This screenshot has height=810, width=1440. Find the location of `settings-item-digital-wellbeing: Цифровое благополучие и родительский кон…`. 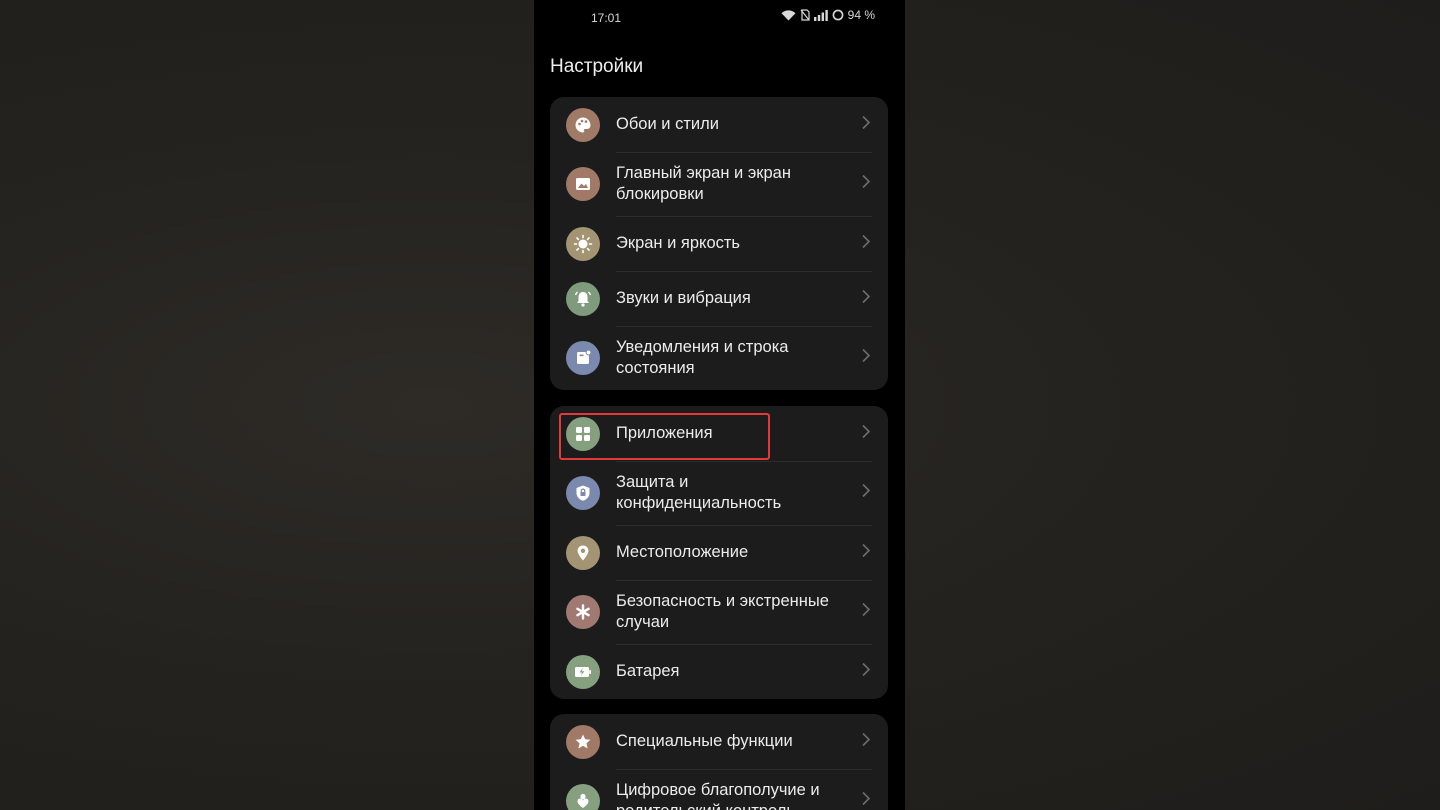

settings-item-digital-wellbeing: Цифровое благополучие и родительский кон… is located at coordinates (719, 789).